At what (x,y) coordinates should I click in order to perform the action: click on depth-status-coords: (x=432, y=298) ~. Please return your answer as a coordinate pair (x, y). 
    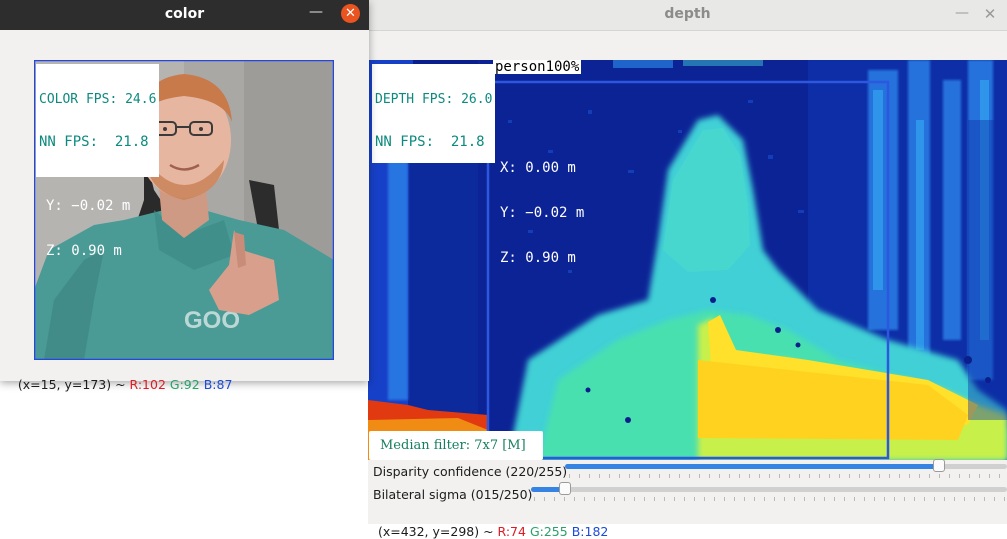
    Looking at the image, I should click on (437, 531).